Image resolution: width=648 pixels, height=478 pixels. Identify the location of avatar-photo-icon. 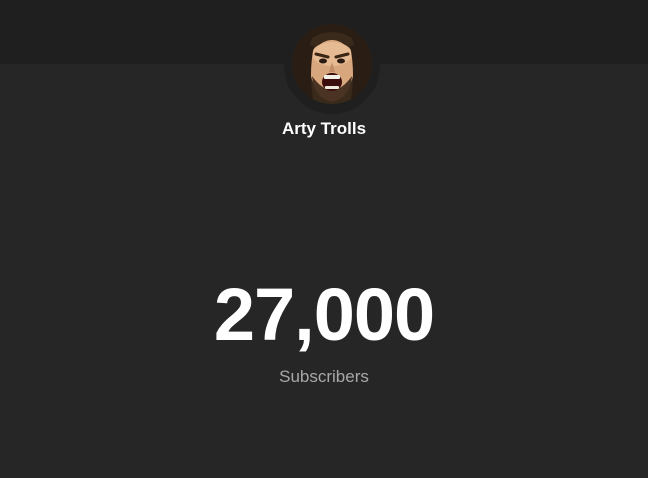
(332, 64).